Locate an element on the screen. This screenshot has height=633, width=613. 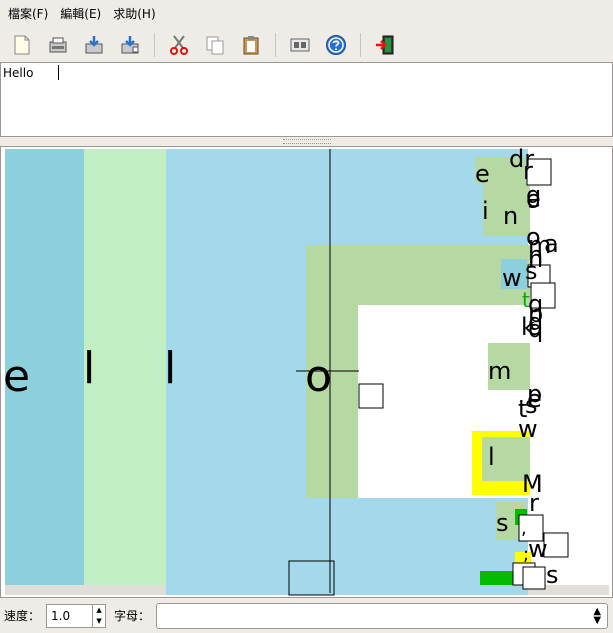
copy-icon is located at coordinates (215, 45).